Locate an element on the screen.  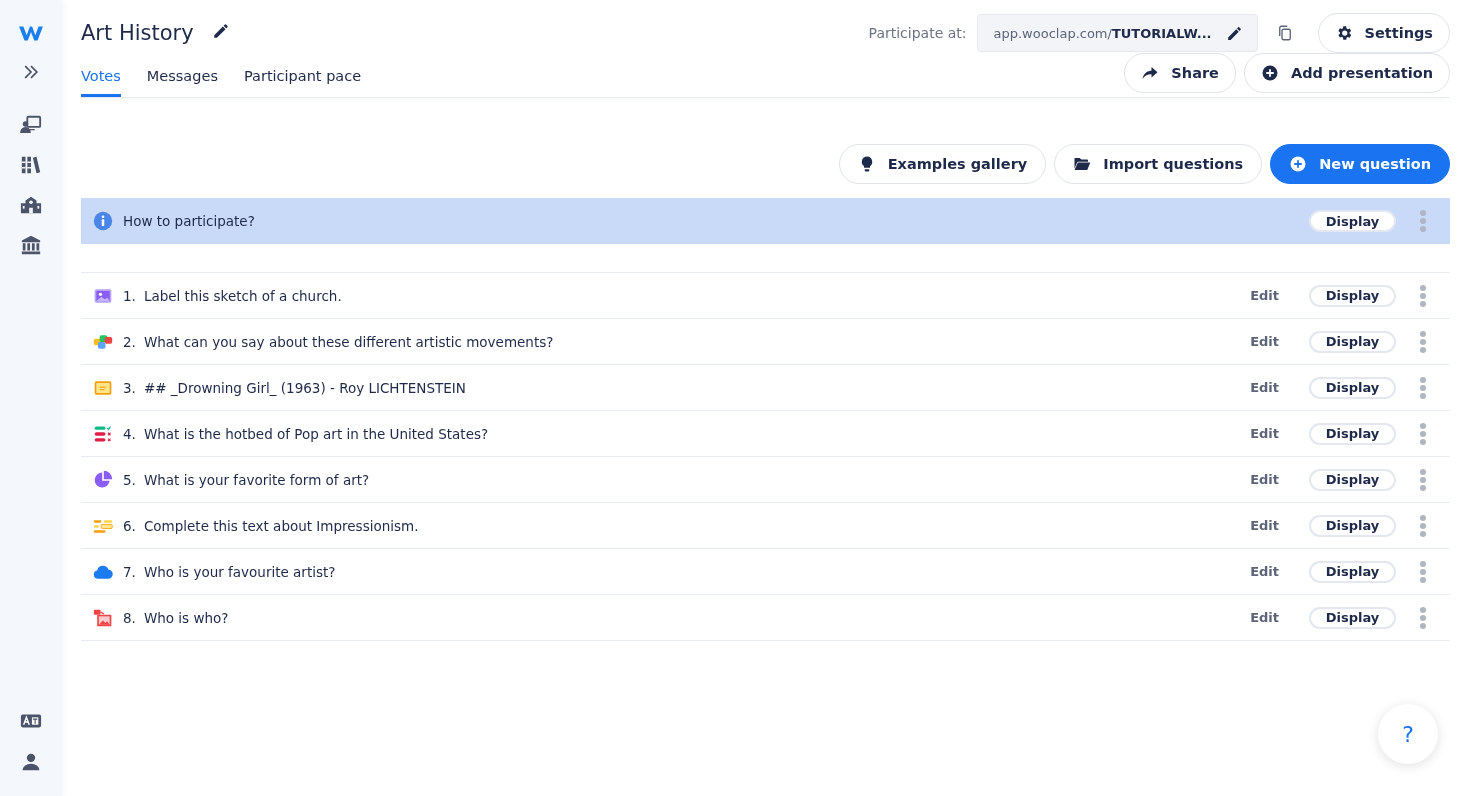
library-icon is located at coordinates (31, 165).